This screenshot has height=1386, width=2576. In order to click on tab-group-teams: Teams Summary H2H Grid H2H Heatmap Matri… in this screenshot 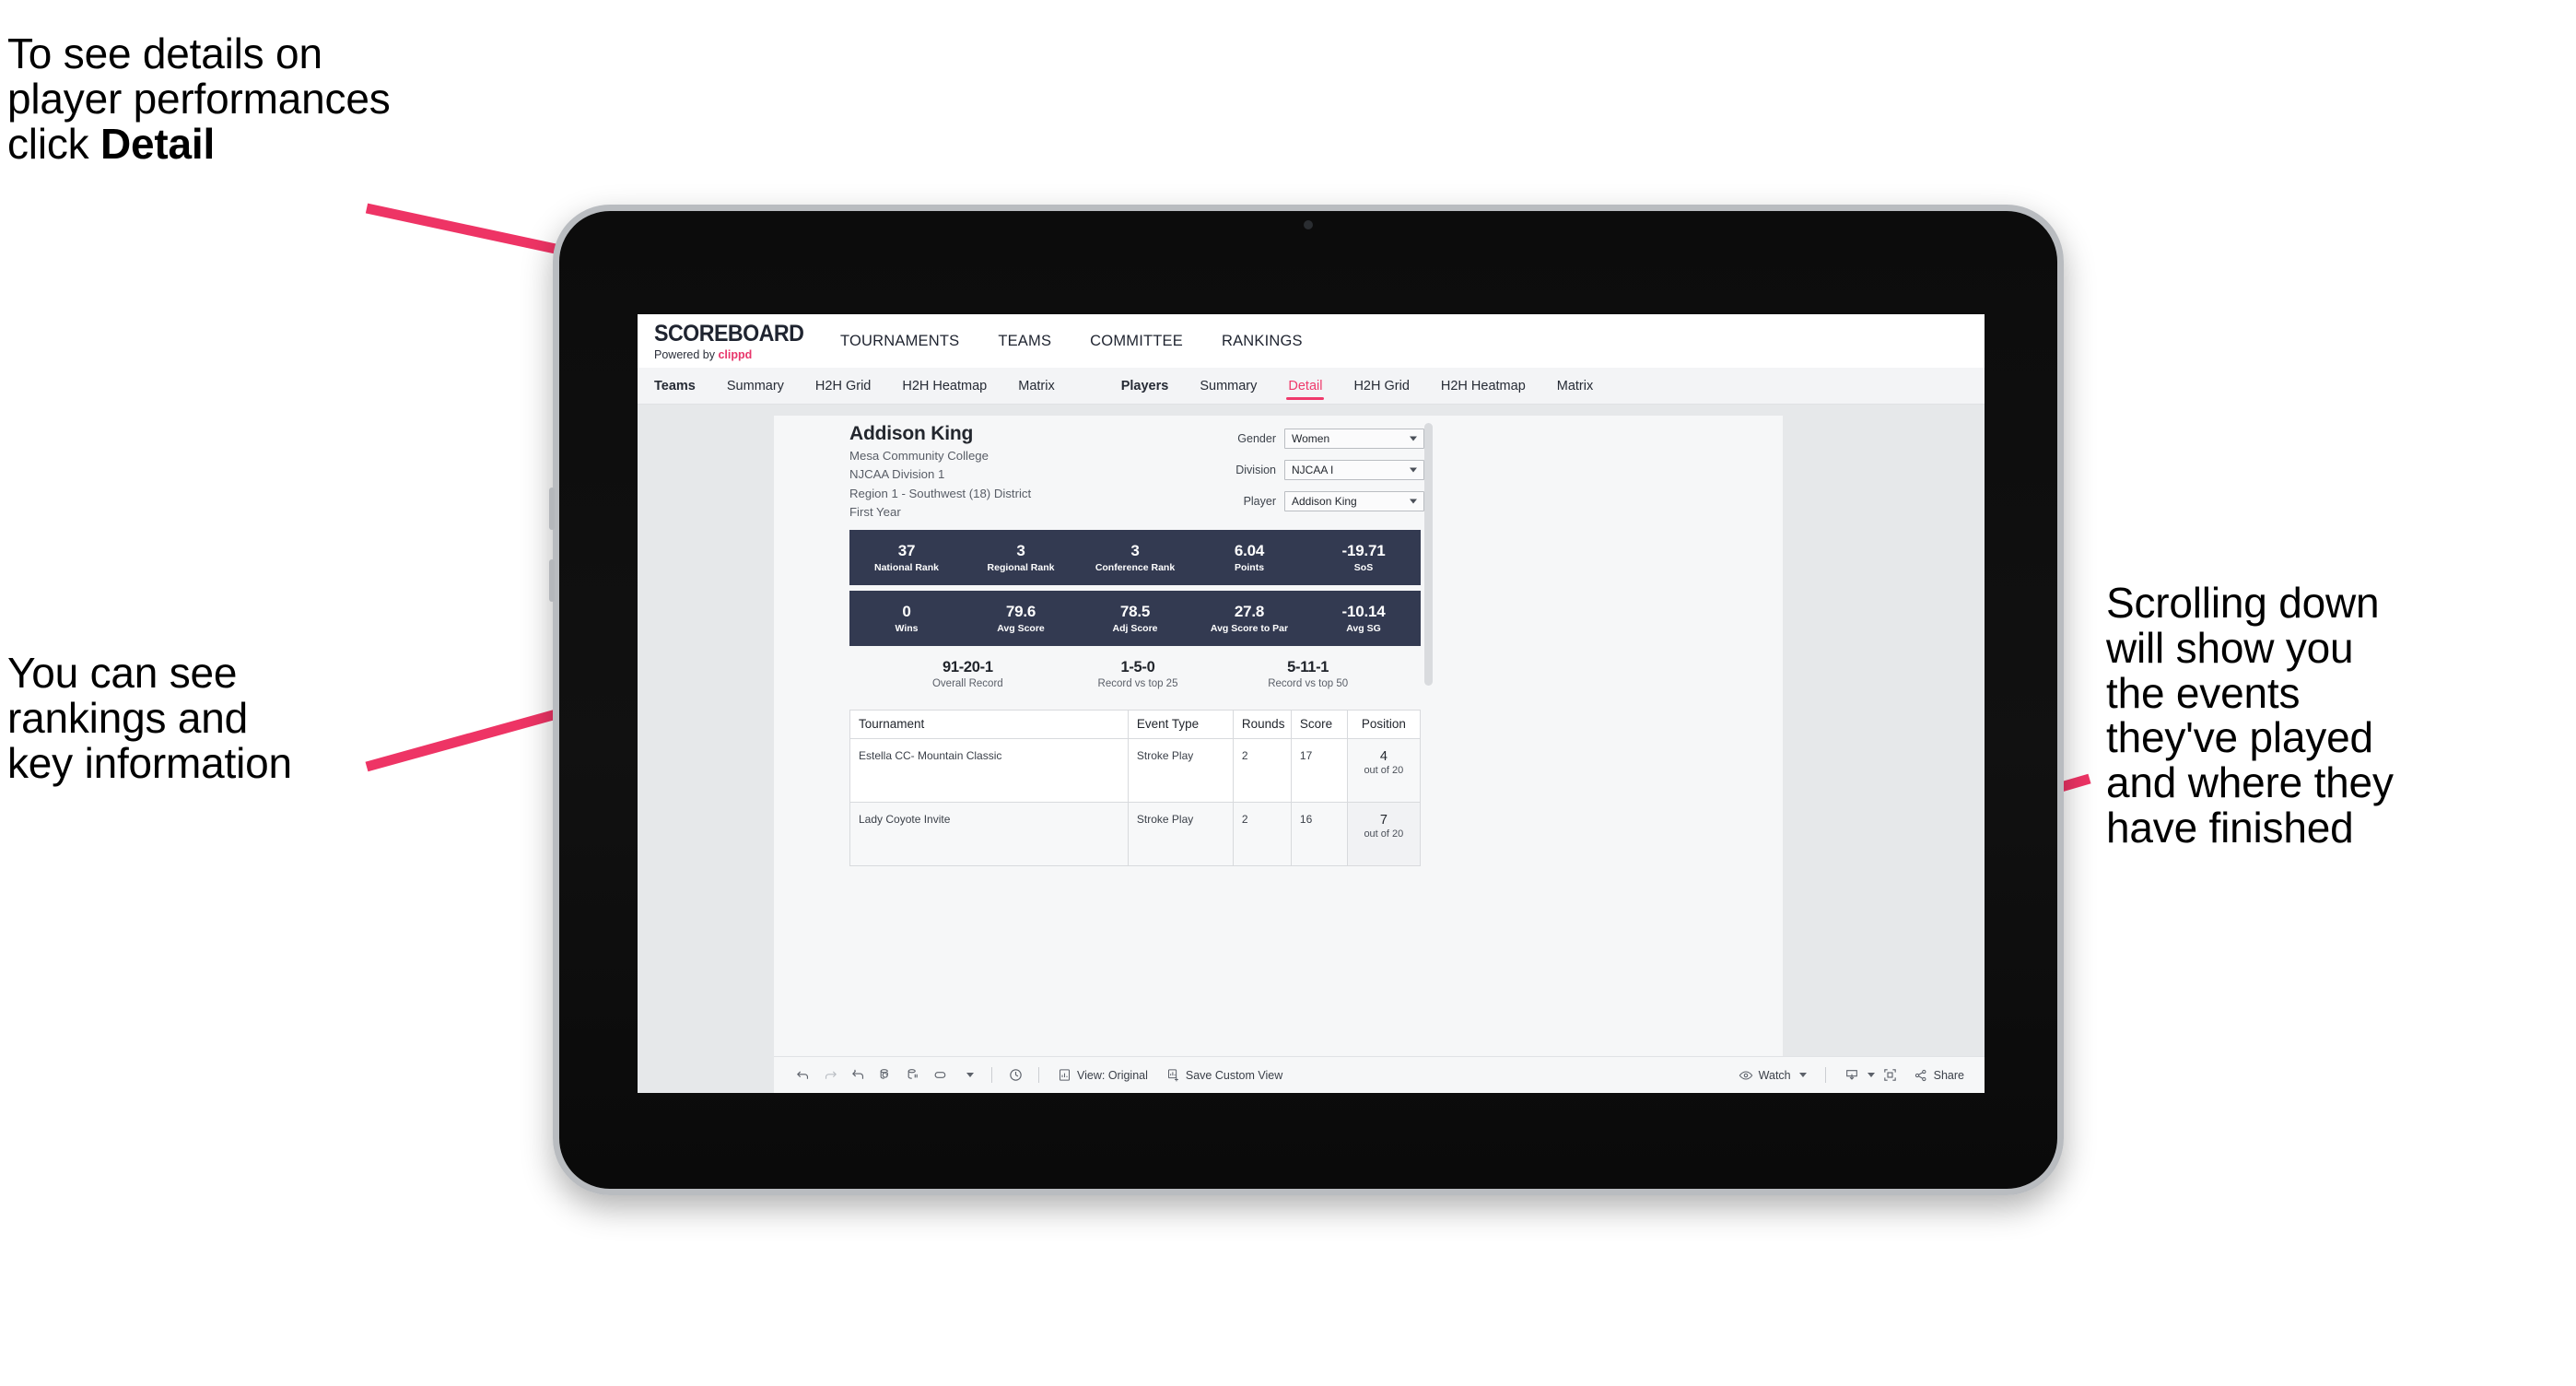, I will do `click(870, 387)`.